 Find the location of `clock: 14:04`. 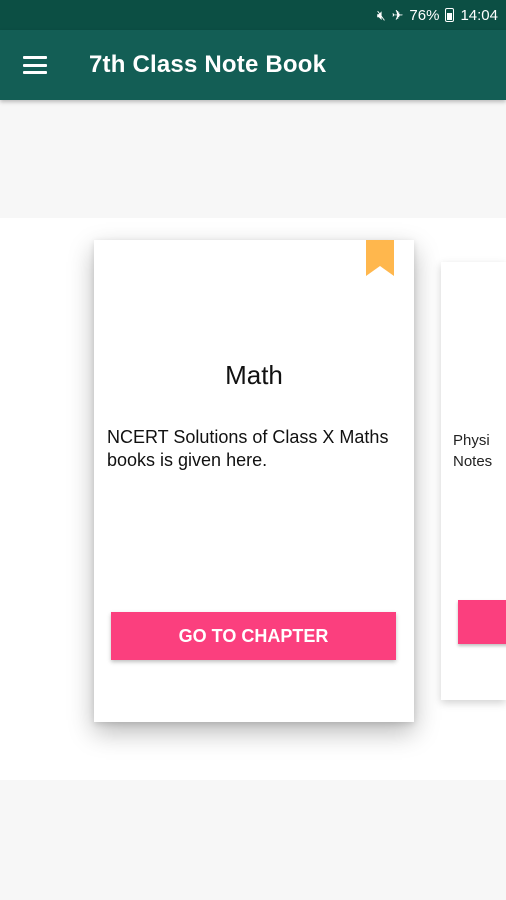

clock: 14:04 is located at coordinates (479, 15).